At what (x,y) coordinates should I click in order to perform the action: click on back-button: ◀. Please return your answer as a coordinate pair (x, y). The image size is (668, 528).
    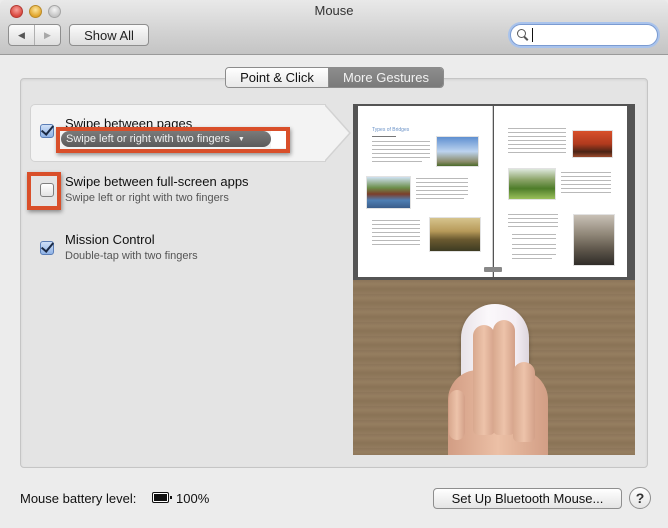
    Looking at the image, I should click on (22, 35).